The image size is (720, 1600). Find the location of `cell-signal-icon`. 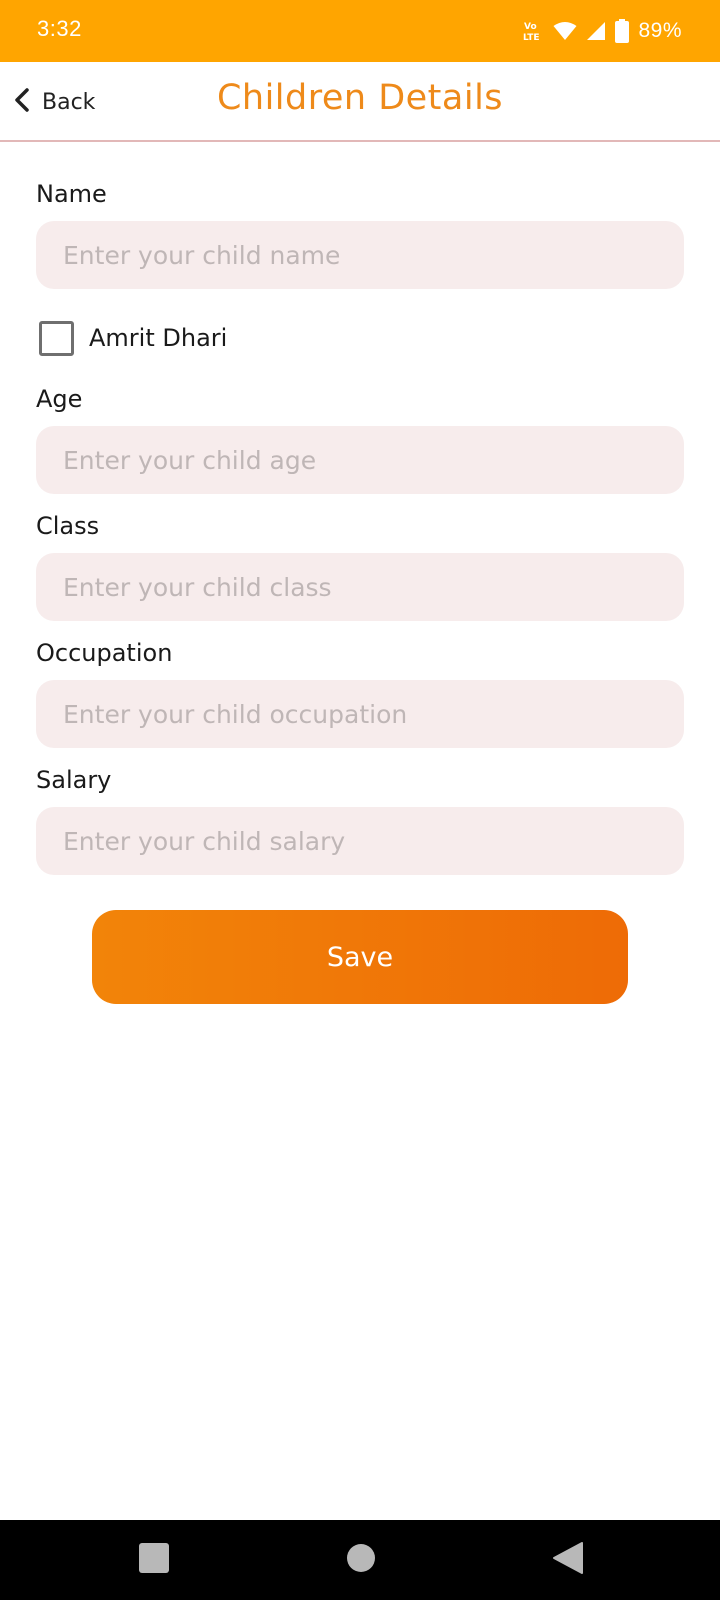

cell-signal-icon is located at coordinates (596, 31).